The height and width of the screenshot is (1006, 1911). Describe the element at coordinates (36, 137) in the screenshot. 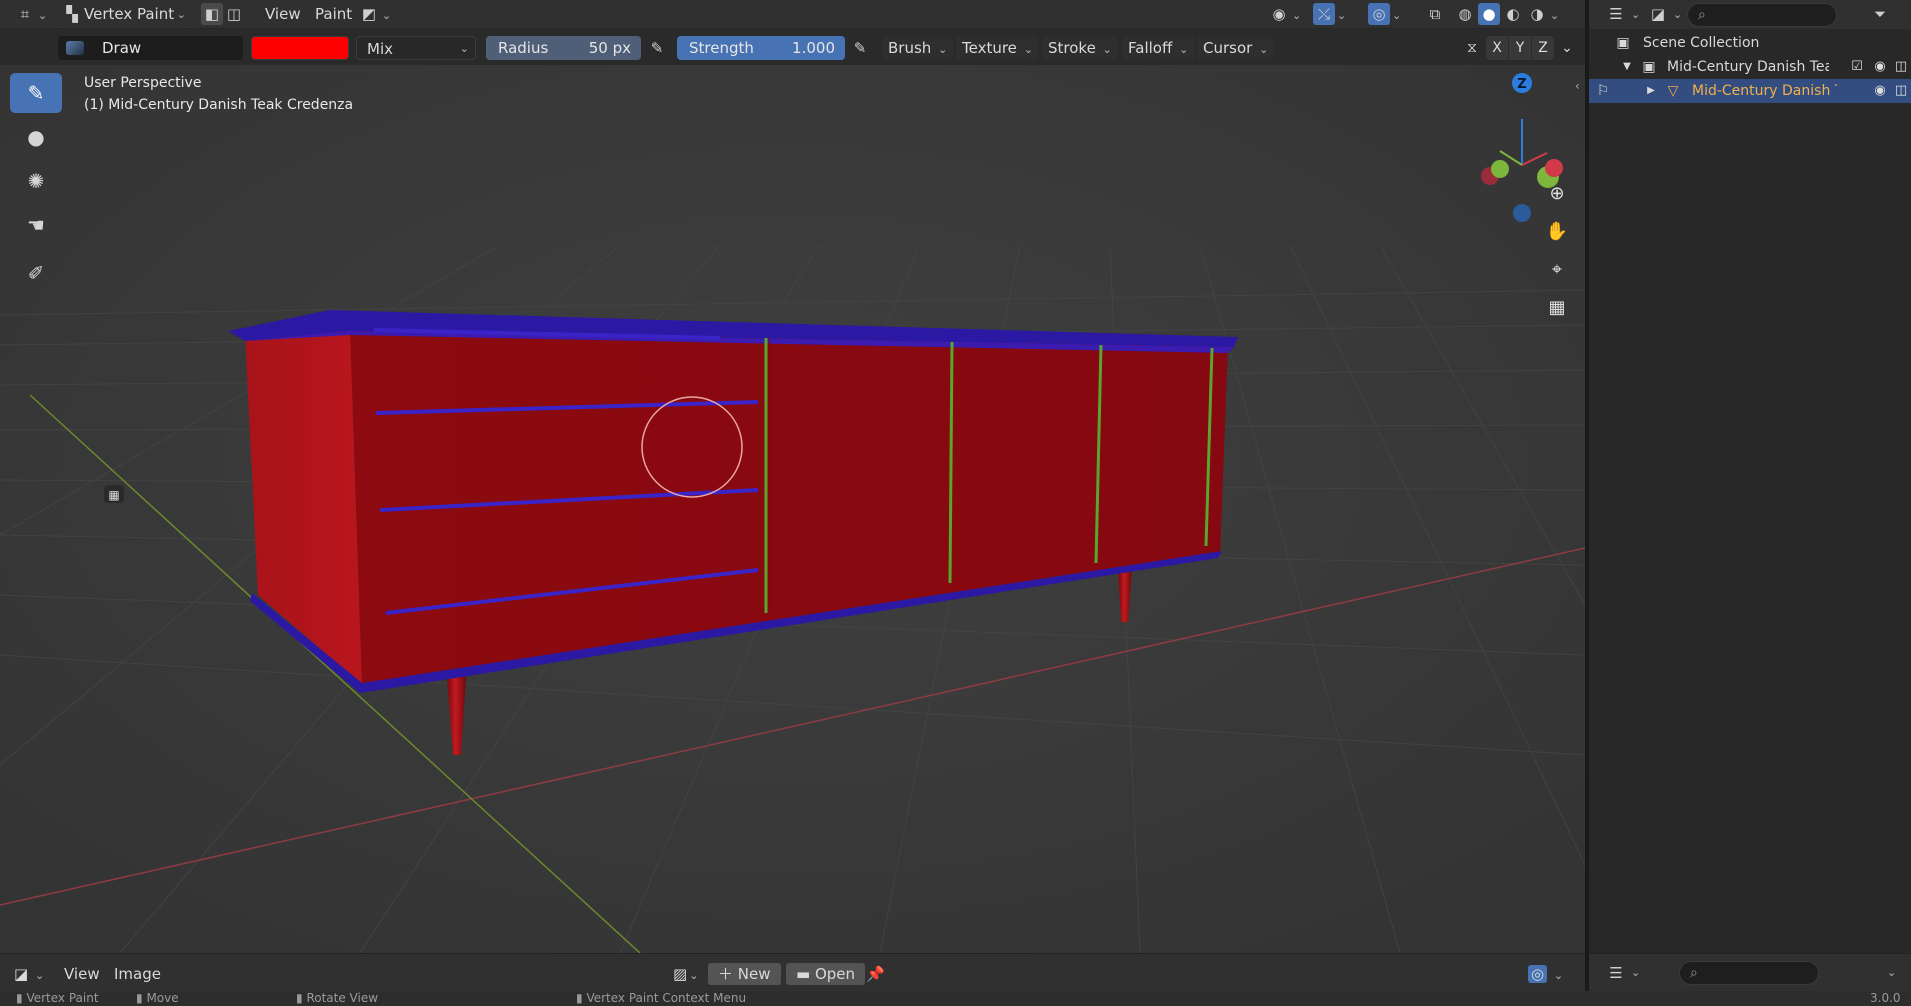

I see `blur-tool: ●` at that location.